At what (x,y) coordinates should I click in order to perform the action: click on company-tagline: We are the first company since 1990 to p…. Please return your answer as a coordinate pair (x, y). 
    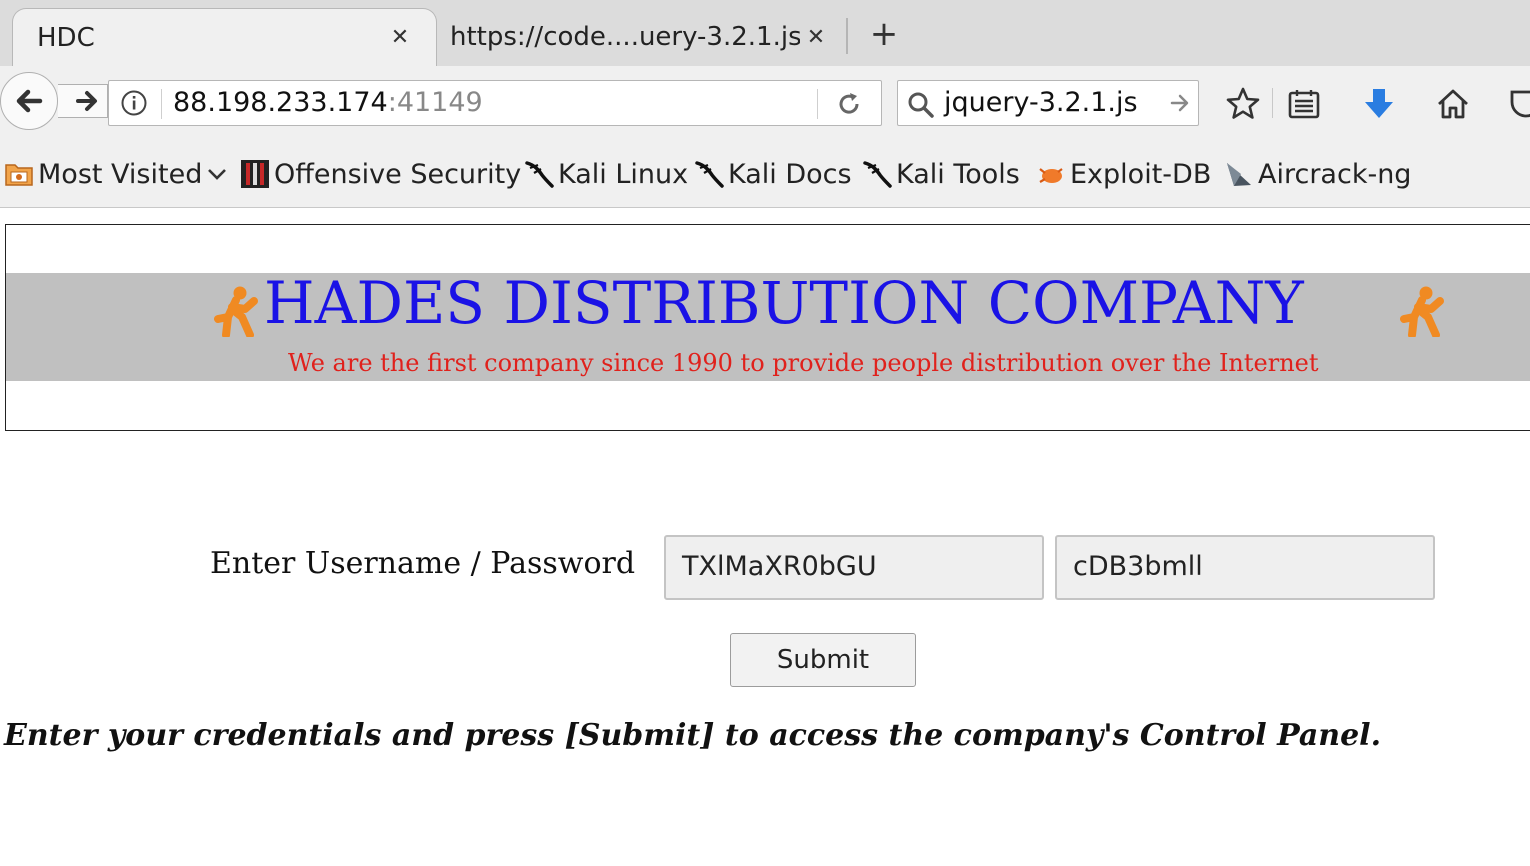
    Looking at the image, I should click on (803, 363).